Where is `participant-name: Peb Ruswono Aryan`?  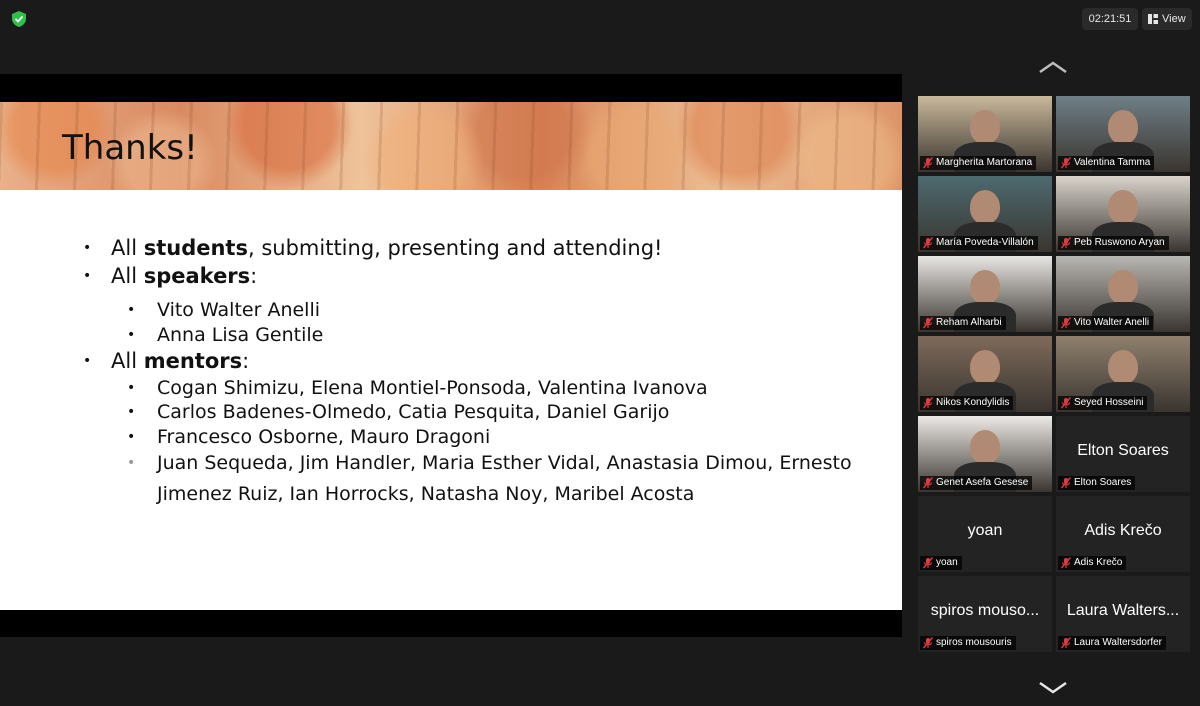 participant-name: Peb Ruswono Aryan is located at coordinates (1119, 242).